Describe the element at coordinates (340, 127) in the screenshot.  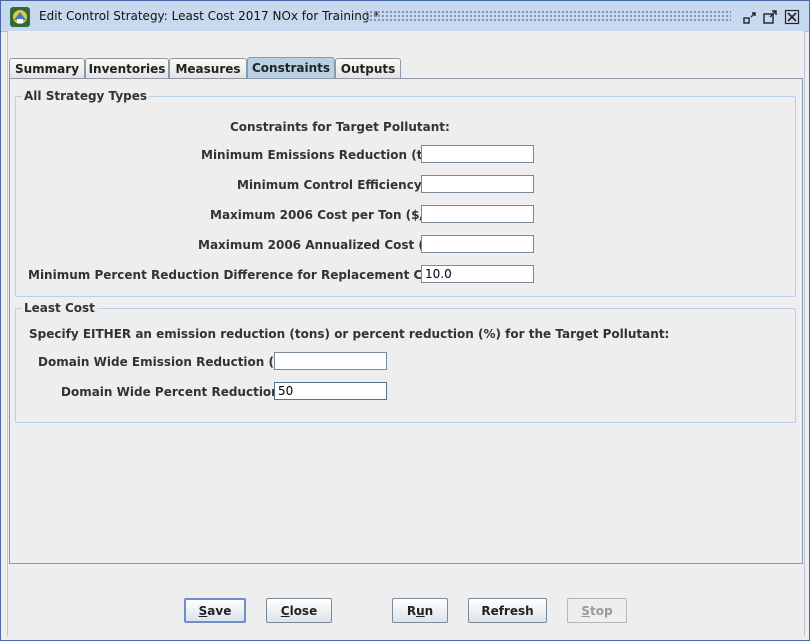
I see `constraints-heading: Constraints for Target Pollutant:` at that location.